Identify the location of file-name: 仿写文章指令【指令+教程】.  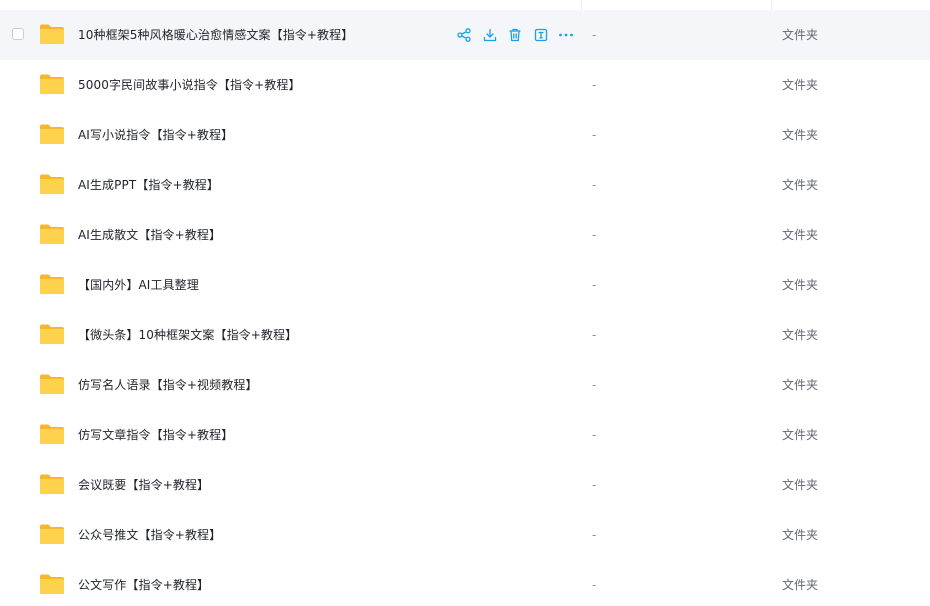
(155, 435).